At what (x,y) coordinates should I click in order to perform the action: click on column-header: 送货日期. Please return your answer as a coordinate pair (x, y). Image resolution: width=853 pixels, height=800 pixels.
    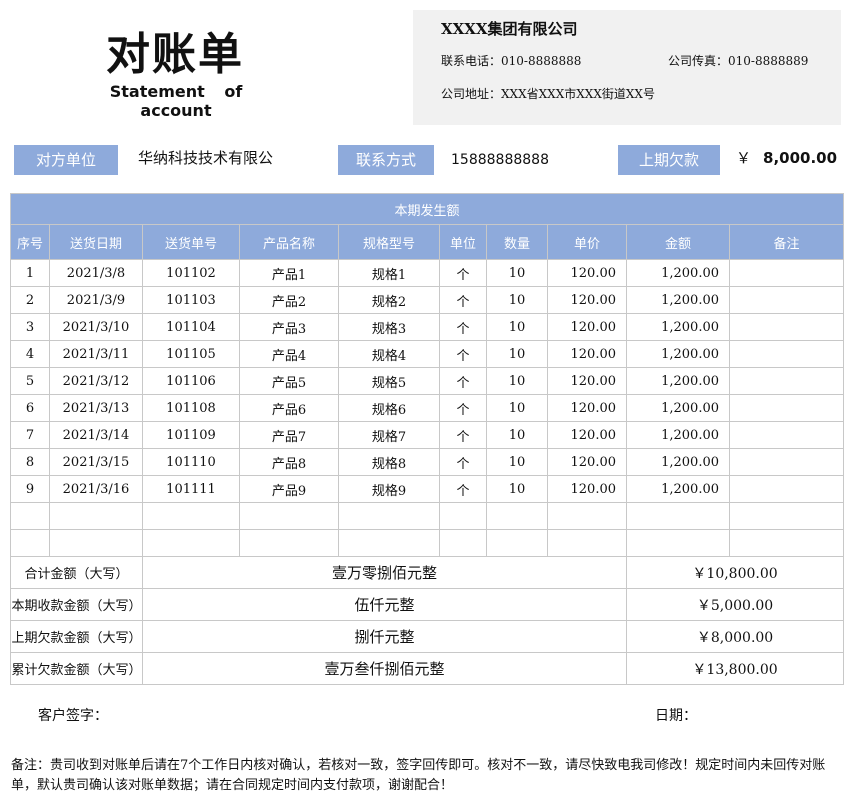
    Looking at the image, I should click on (96, 242).